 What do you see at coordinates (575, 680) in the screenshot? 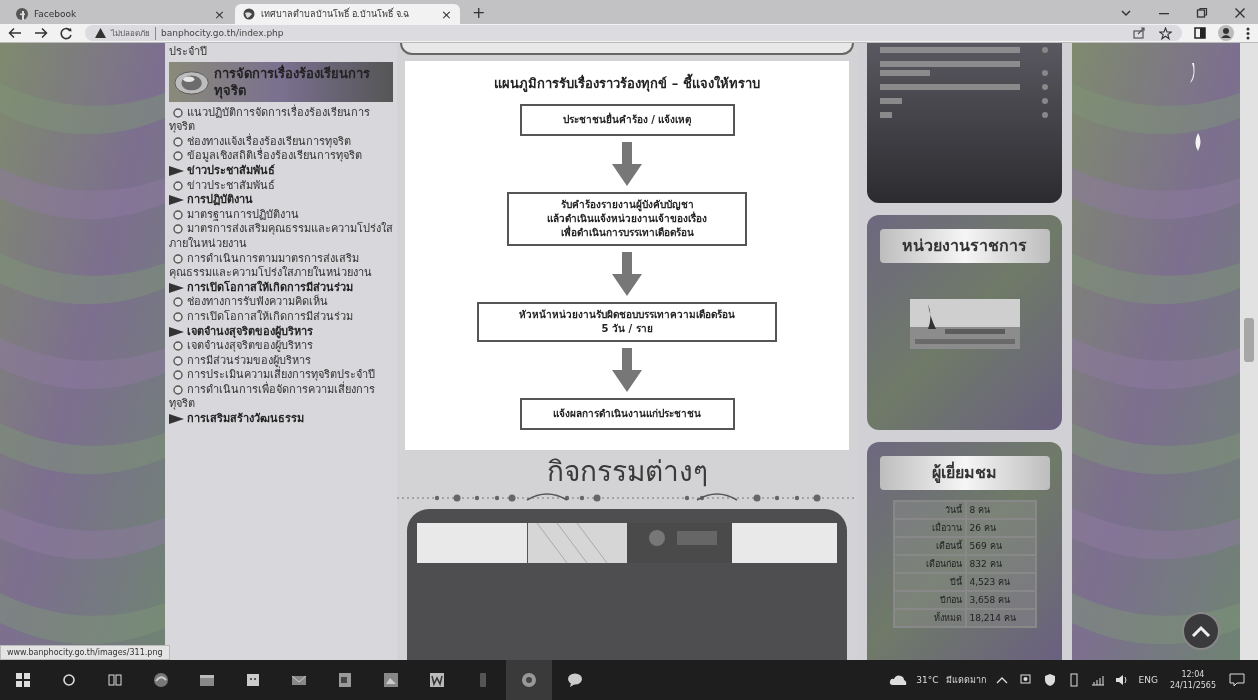
I see `chat-icon` at bounding box center [575, 680].